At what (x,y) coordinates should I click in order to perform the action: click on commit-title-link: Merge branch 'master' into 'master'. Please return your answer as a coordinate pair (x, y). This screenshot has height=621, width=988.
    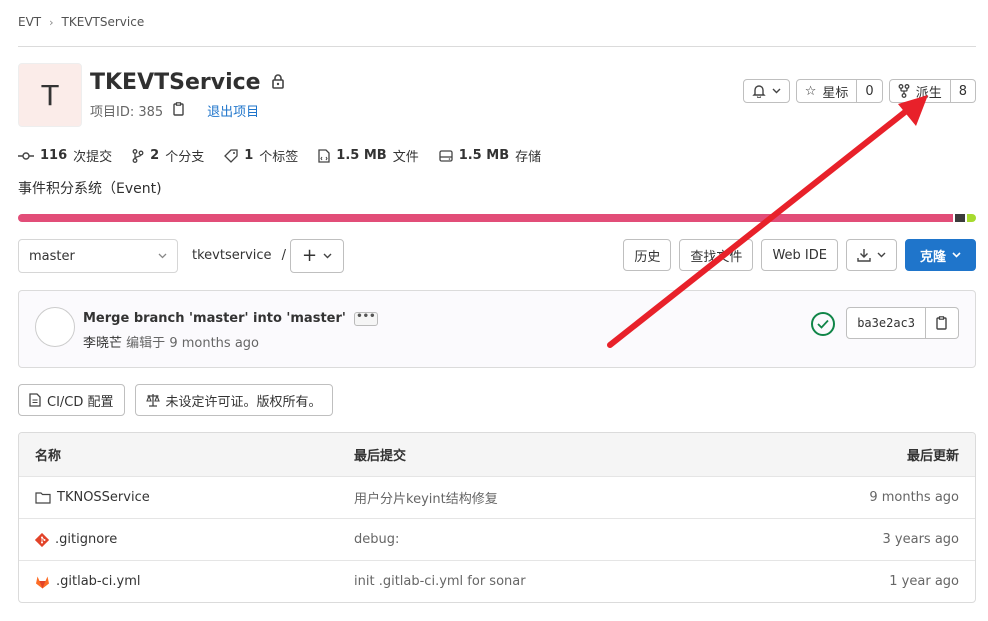
    Looking at the image, I should click on (214, 318).